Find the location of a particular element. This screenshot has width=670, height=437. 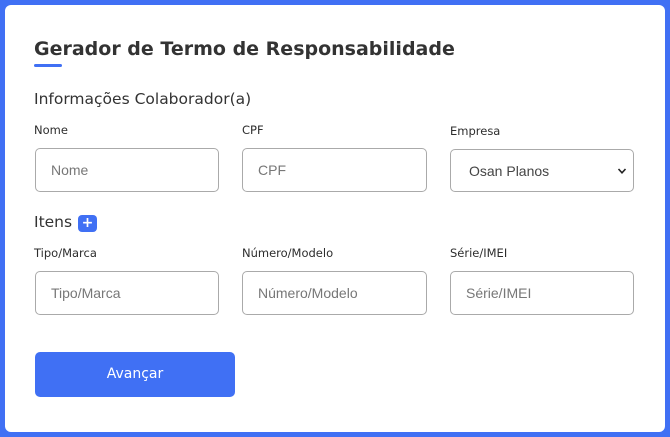

cpf-label: CPF is located at coordinates (253, 130).